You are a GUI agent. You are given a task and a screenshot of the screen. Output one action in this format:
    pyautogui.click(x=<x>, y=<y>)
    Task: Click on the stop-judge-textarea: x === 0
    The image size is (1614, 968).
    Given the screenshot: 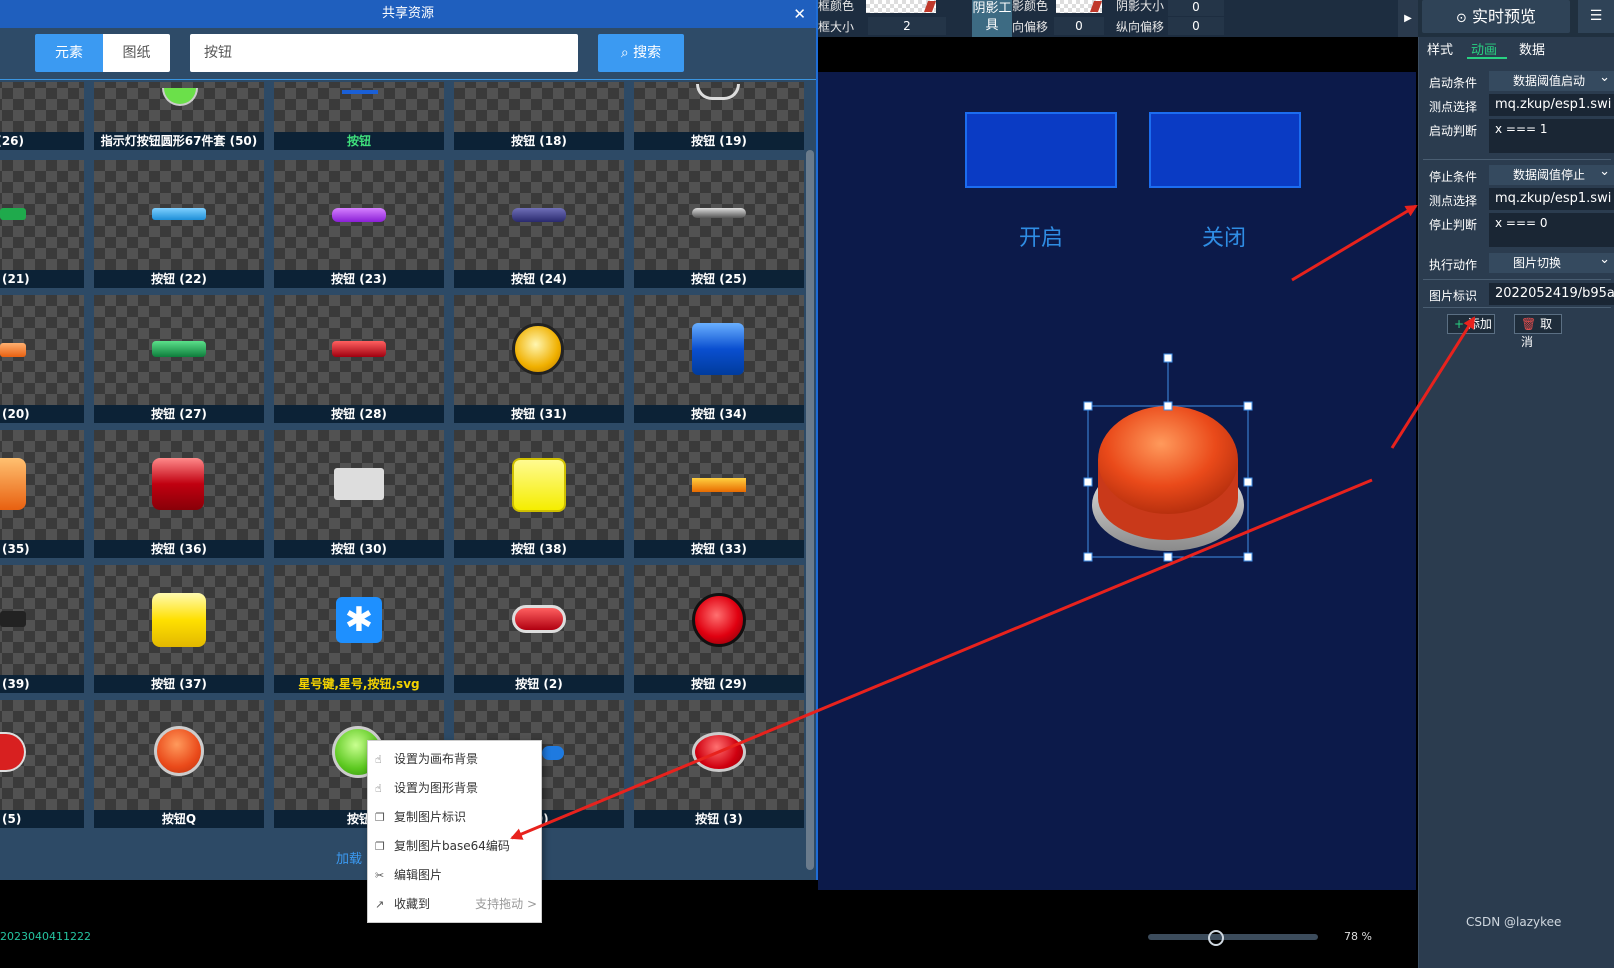 What is the action you would take?
    pyautogui.click(x=1551, y=230)
    